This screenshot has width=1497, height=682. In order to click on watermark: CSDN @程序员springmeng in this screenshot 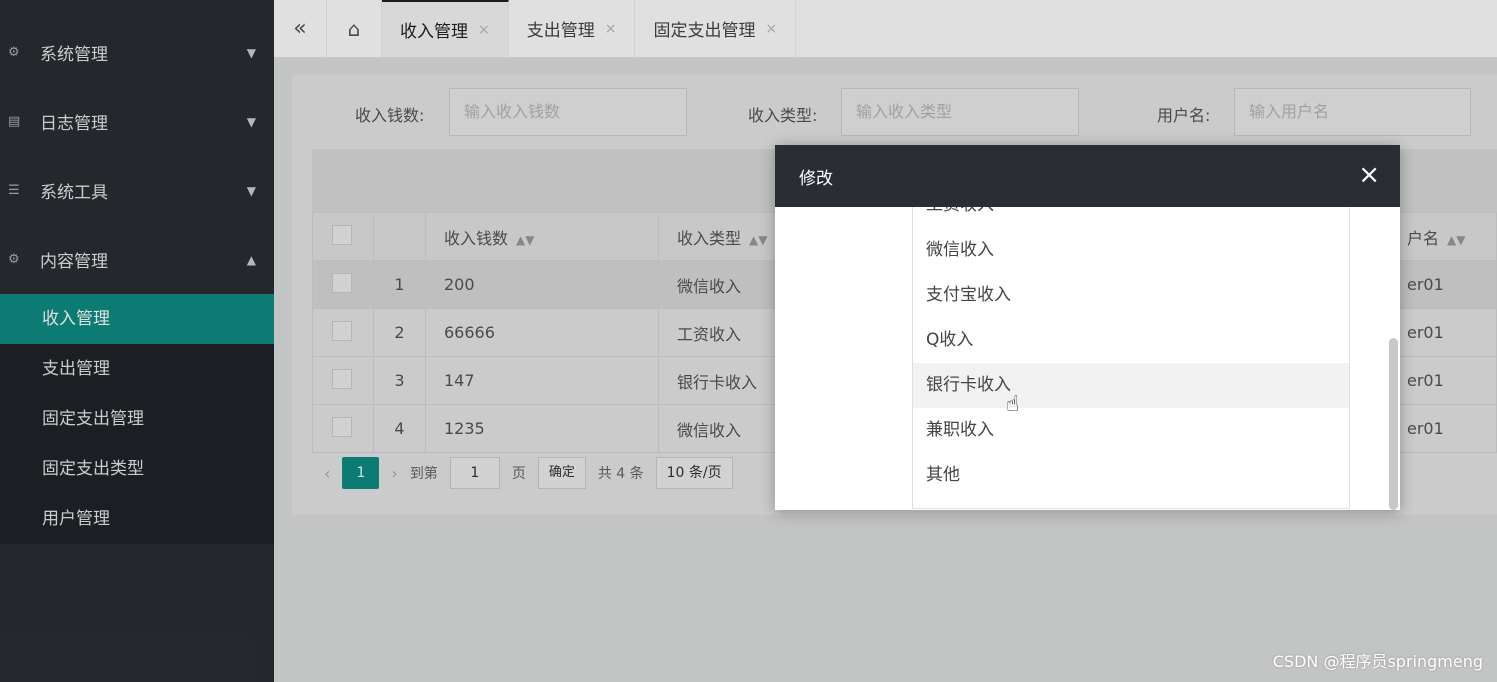, I will do `click(1377, 661)`.